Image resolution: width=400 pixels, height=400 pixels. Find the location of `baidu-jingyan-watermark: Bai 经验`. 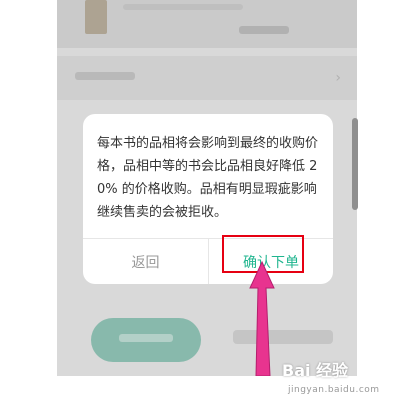

baidu-jingyan-watermark: Bai 经验 is located at coordinates (315, 369).